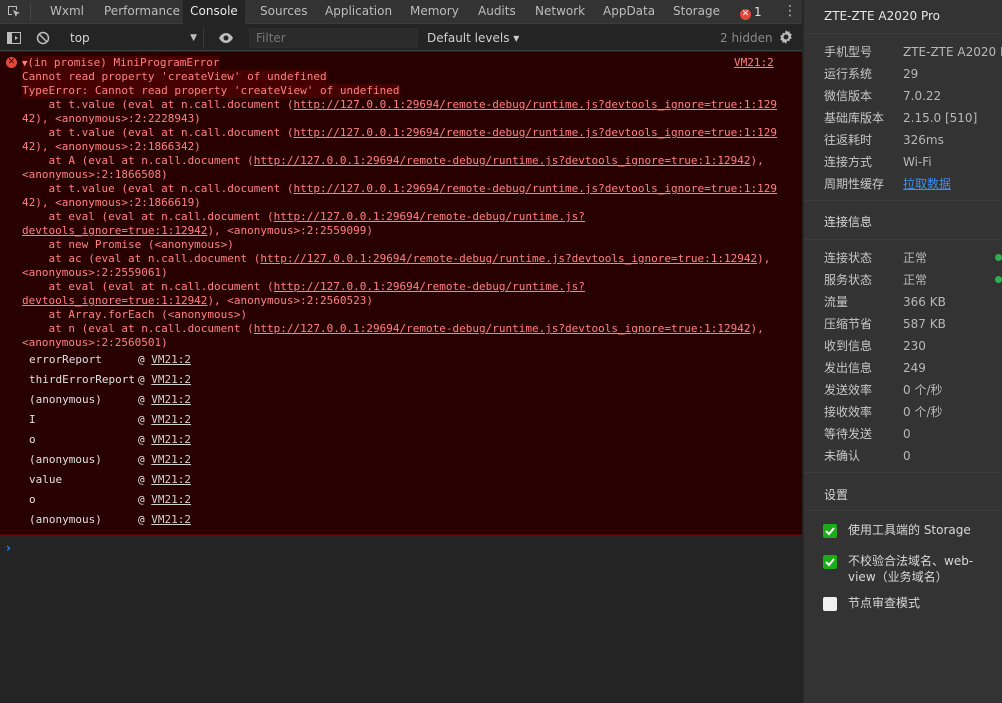 Image resolution: width=1002 pixels, height=703 pixels. What do you see at coordinates (790, 12) in the screenshot?
I see `more-options-icon: ⋮` at bounding box center [790, 12].